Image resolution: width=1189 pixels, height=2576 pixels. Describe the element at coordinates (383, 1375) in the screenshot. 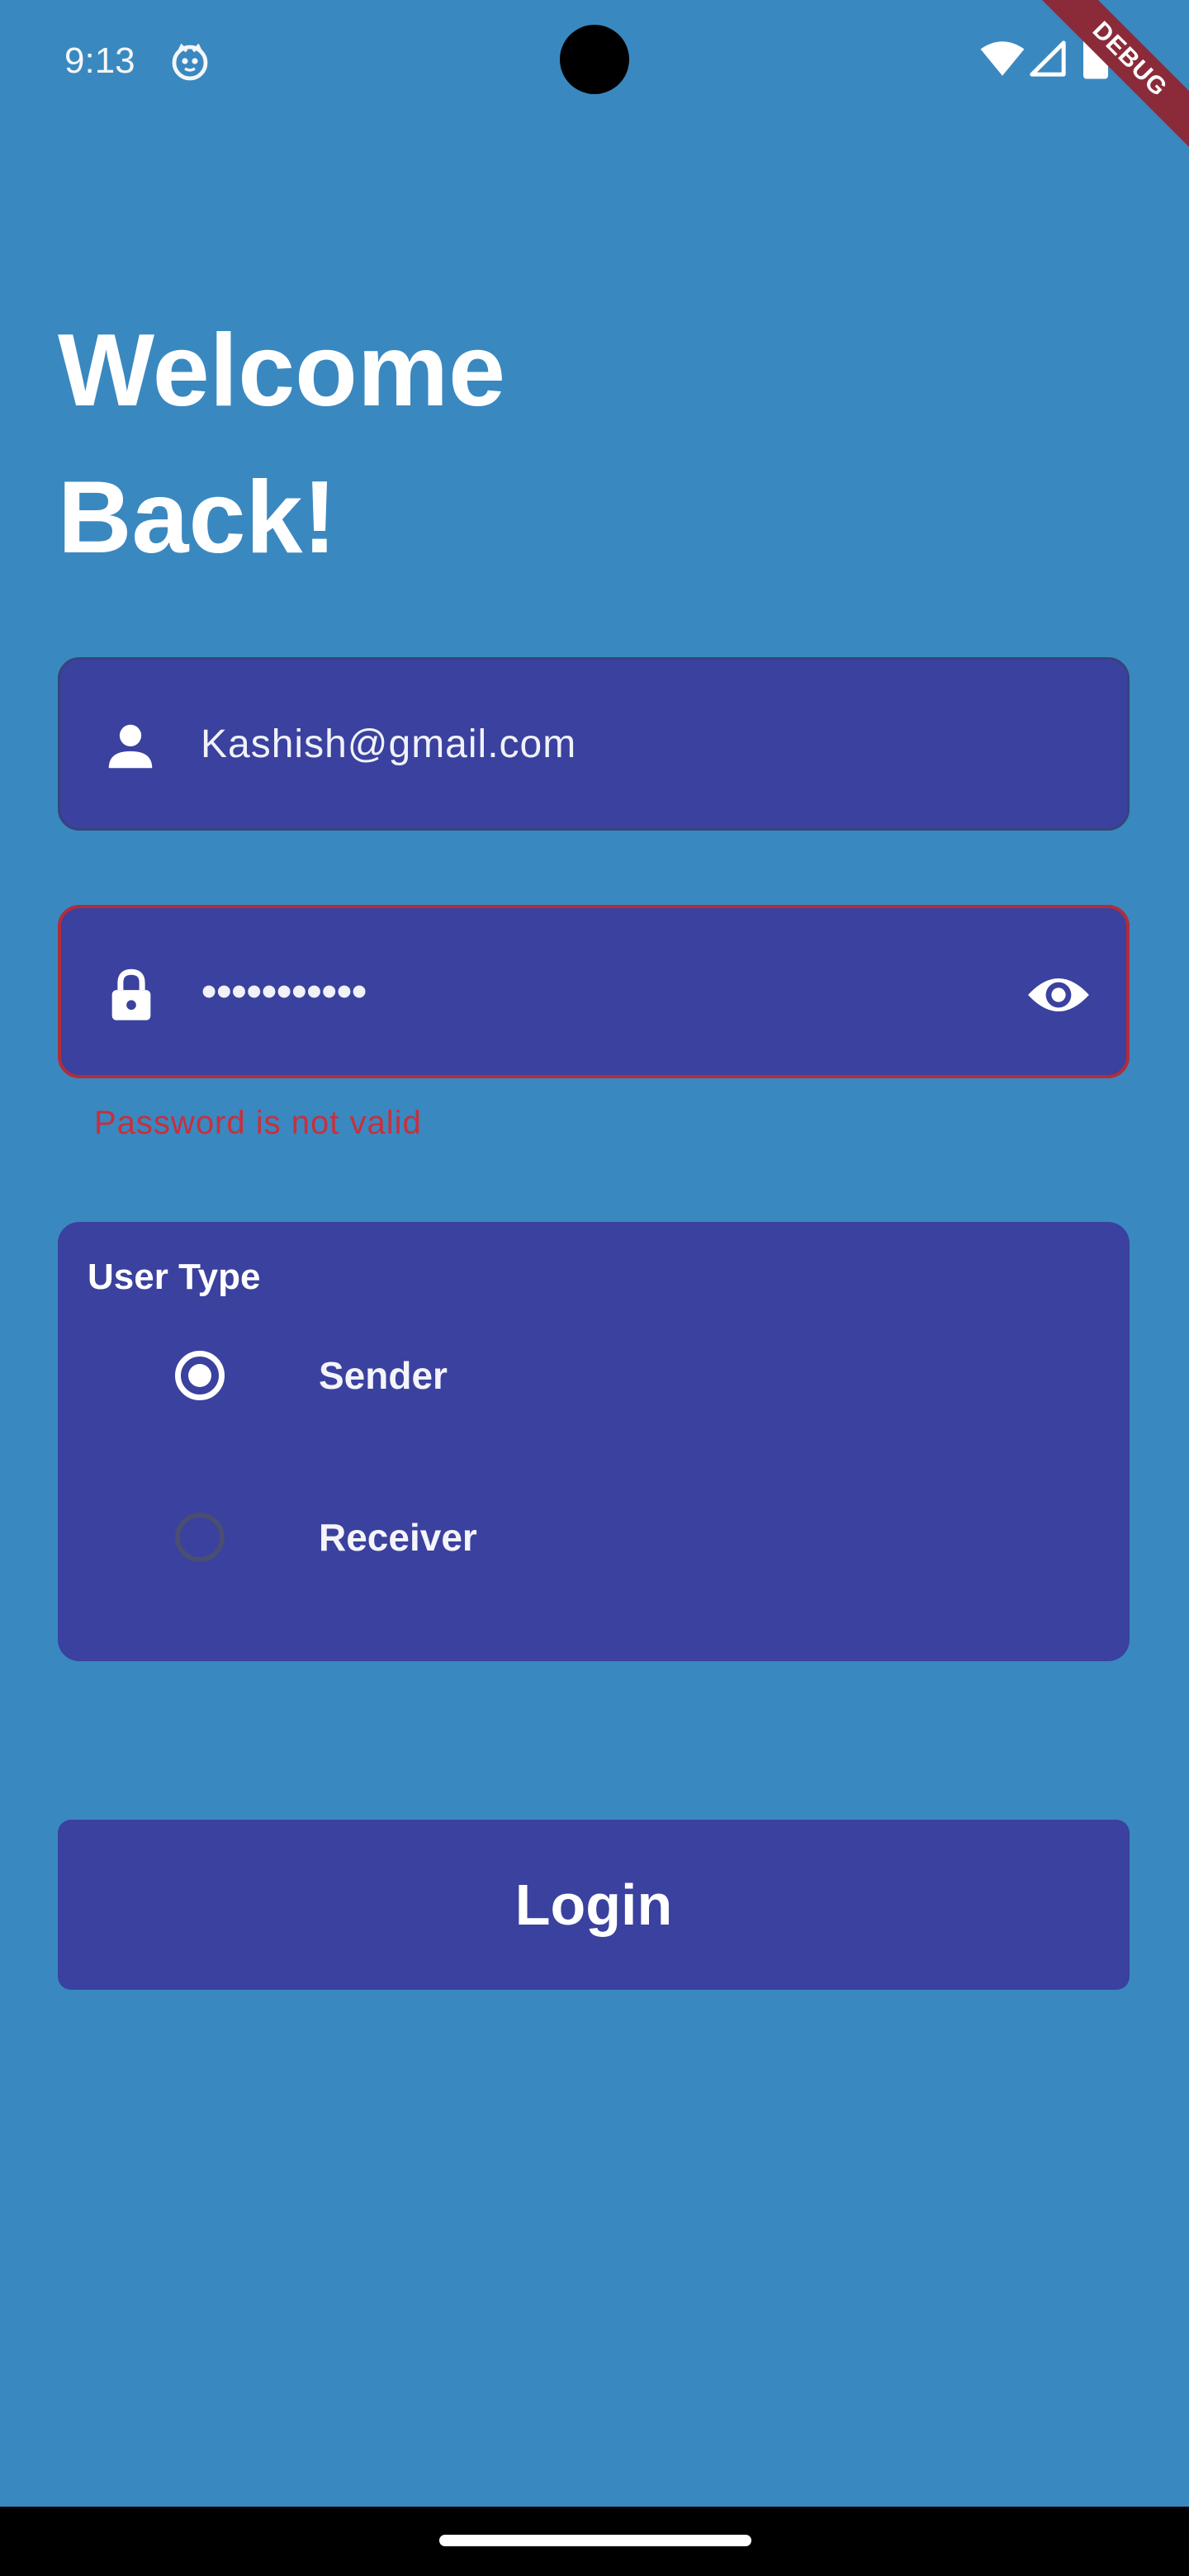

I see `sender-label: Sender` at that location.